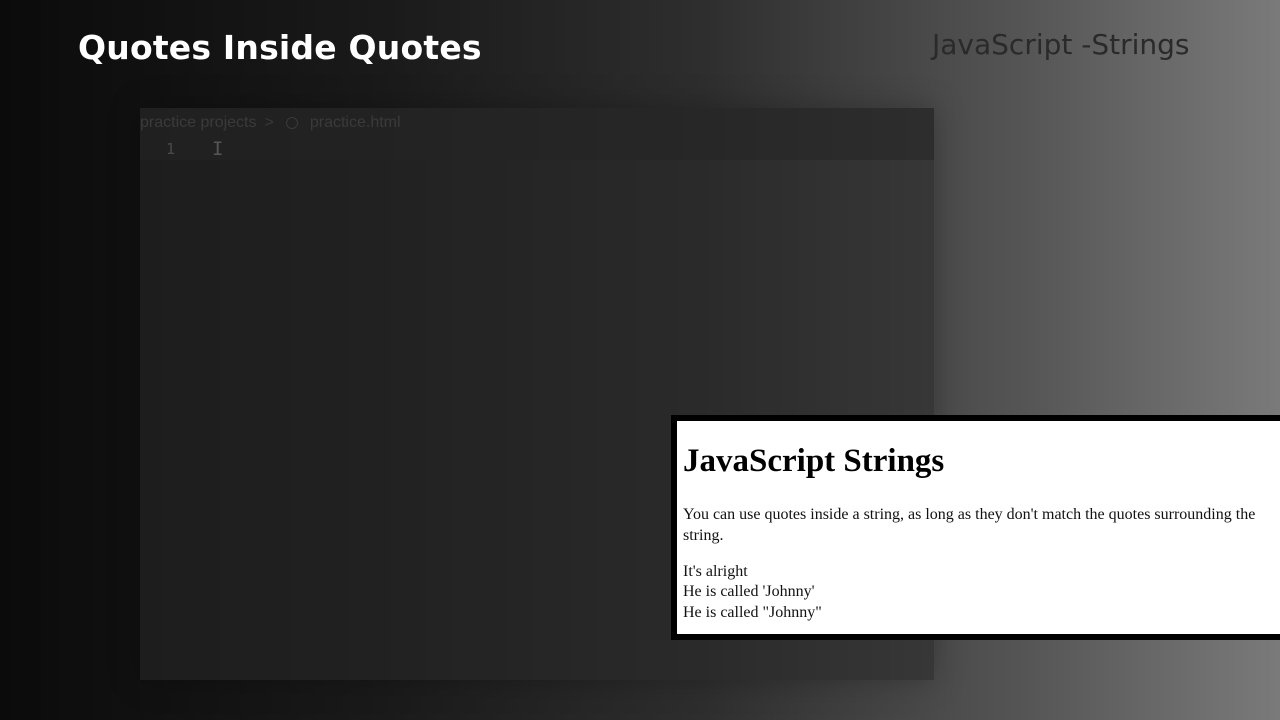  I want to click on output-line-2: He is called 'Johnny', so click(749, 591).